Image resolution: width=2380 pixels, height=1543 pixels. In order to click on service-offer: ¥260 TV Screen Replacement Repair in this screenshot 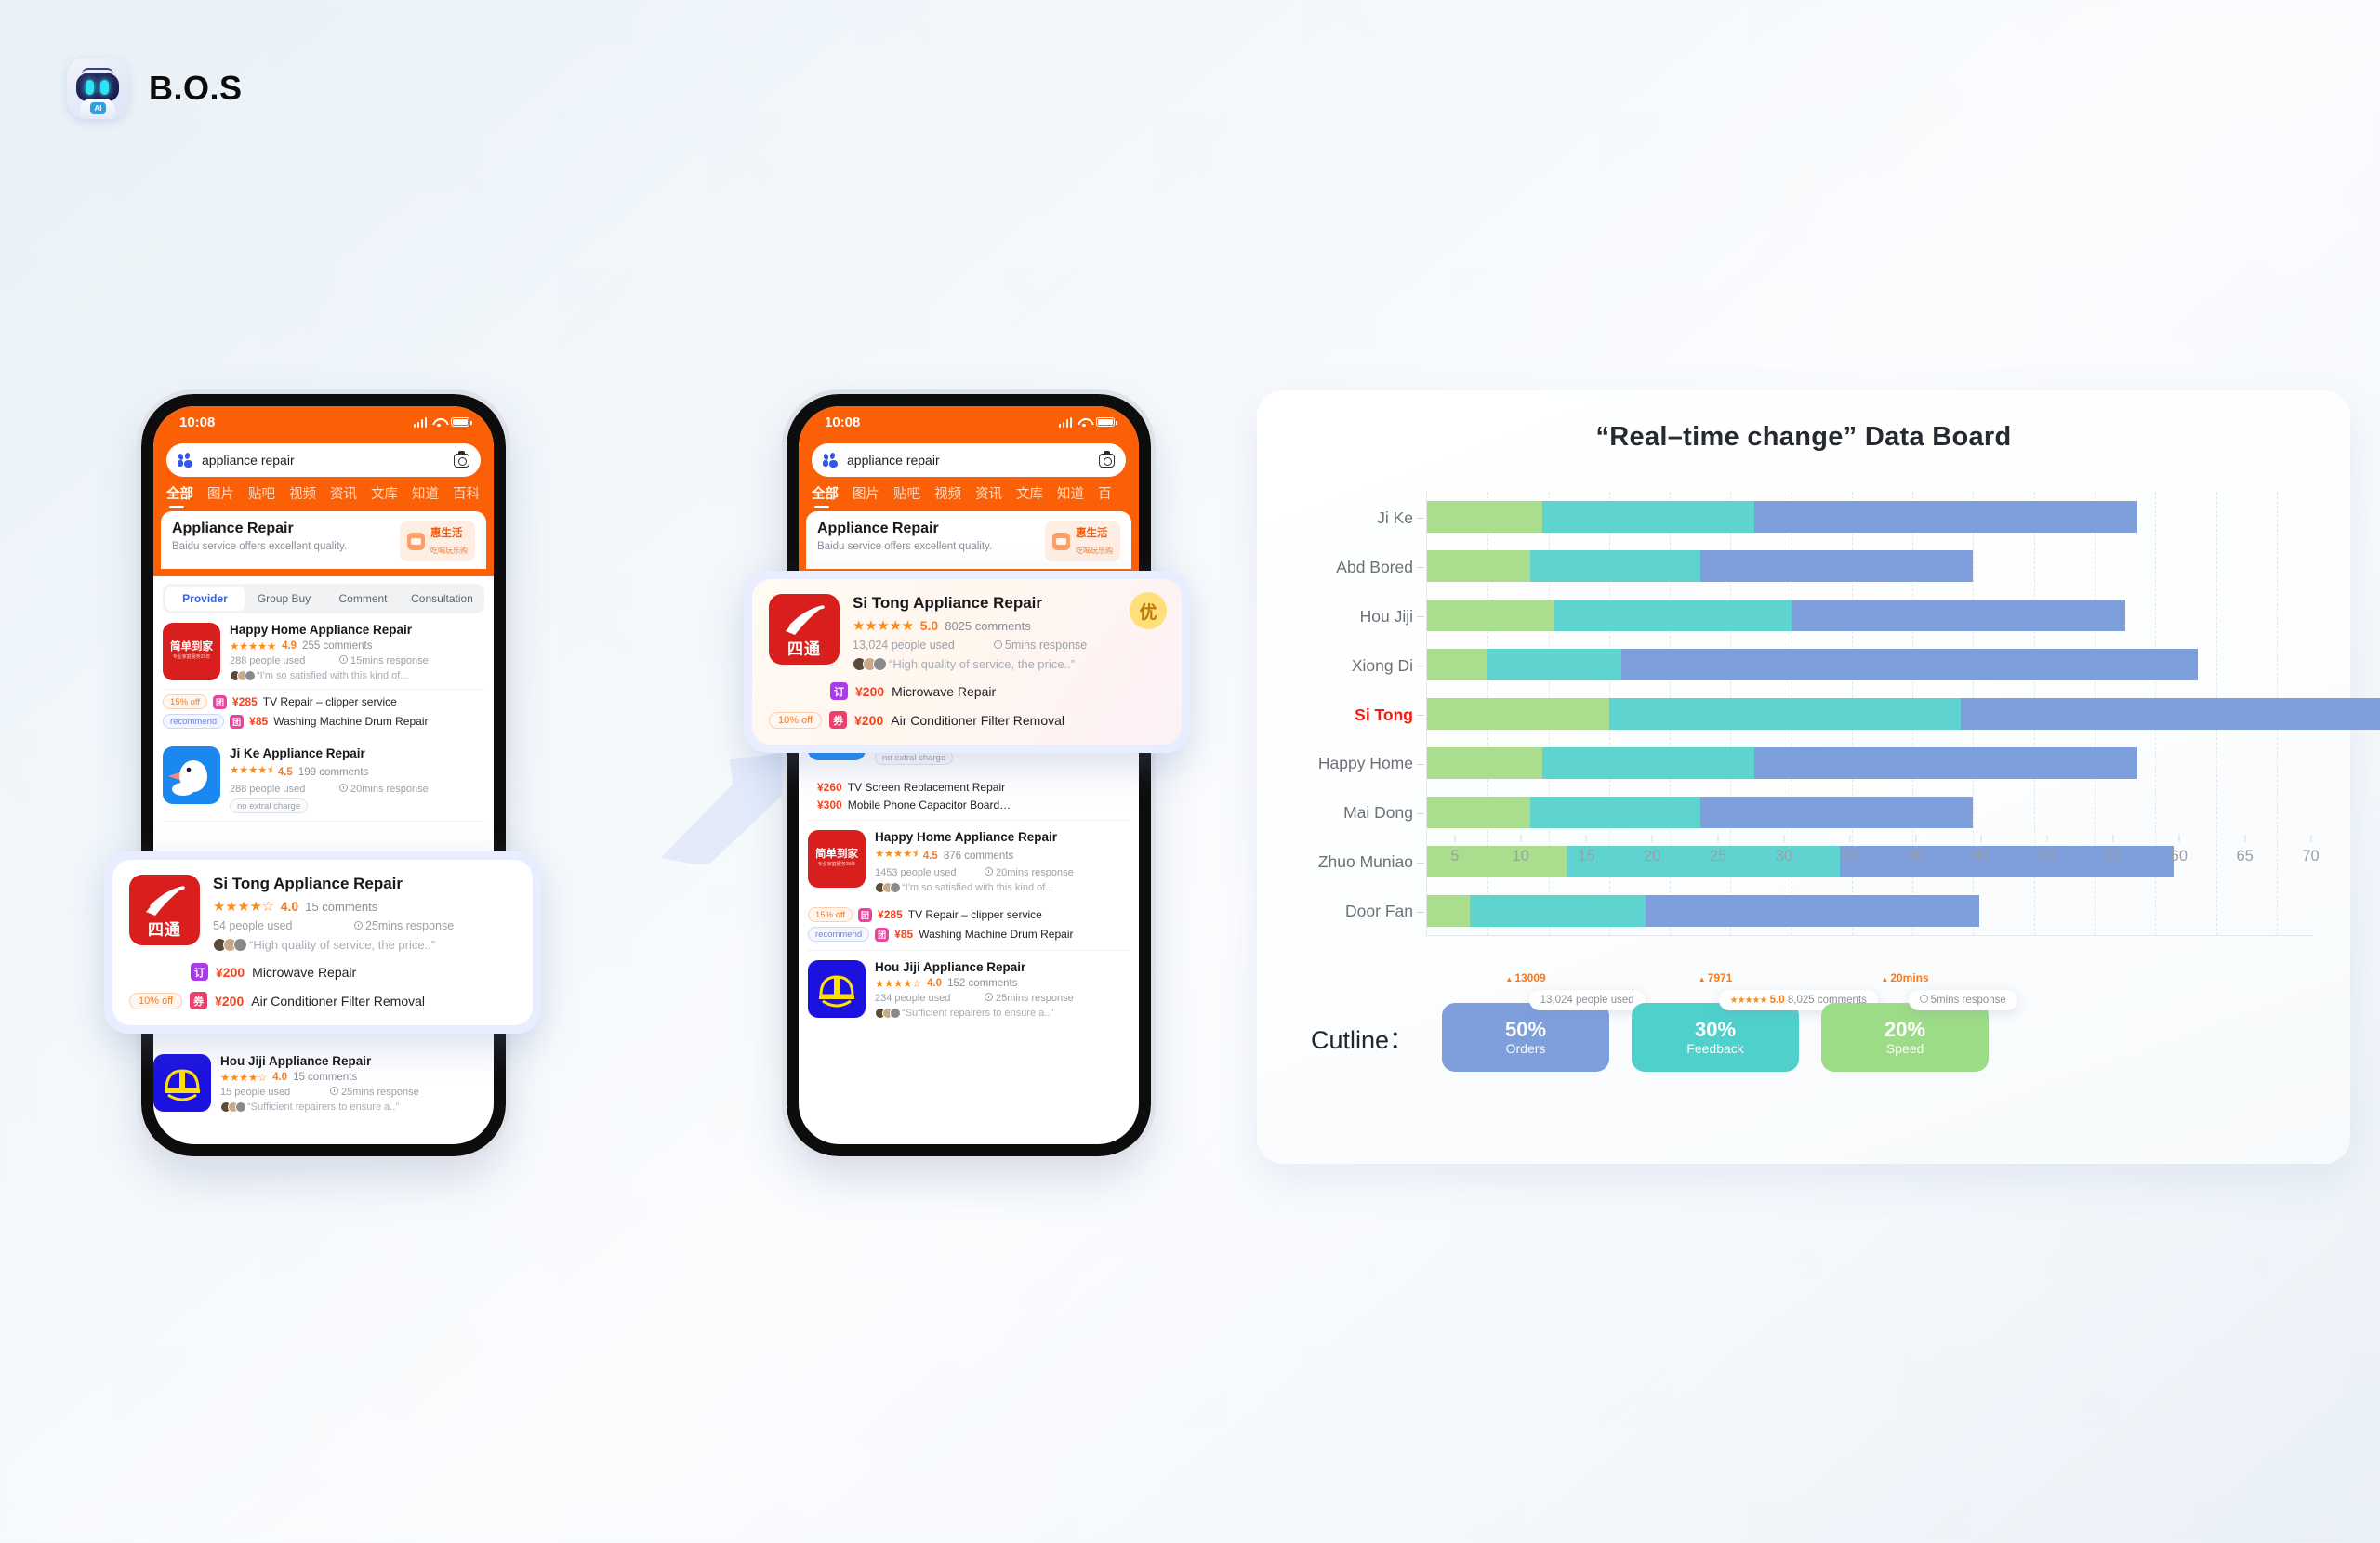, I will do `click(973, 787)`.